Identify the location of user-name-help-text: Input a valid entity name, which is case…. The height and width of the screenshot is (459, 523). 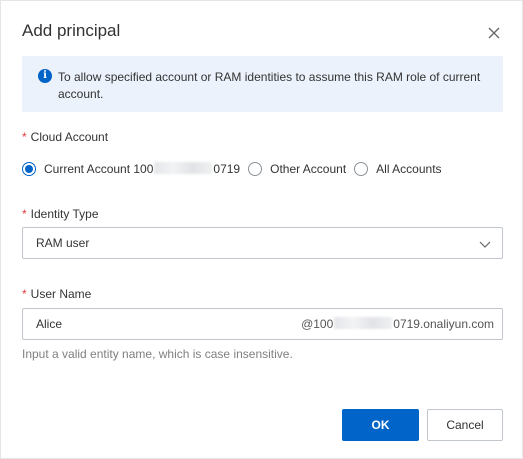
(157, 354).